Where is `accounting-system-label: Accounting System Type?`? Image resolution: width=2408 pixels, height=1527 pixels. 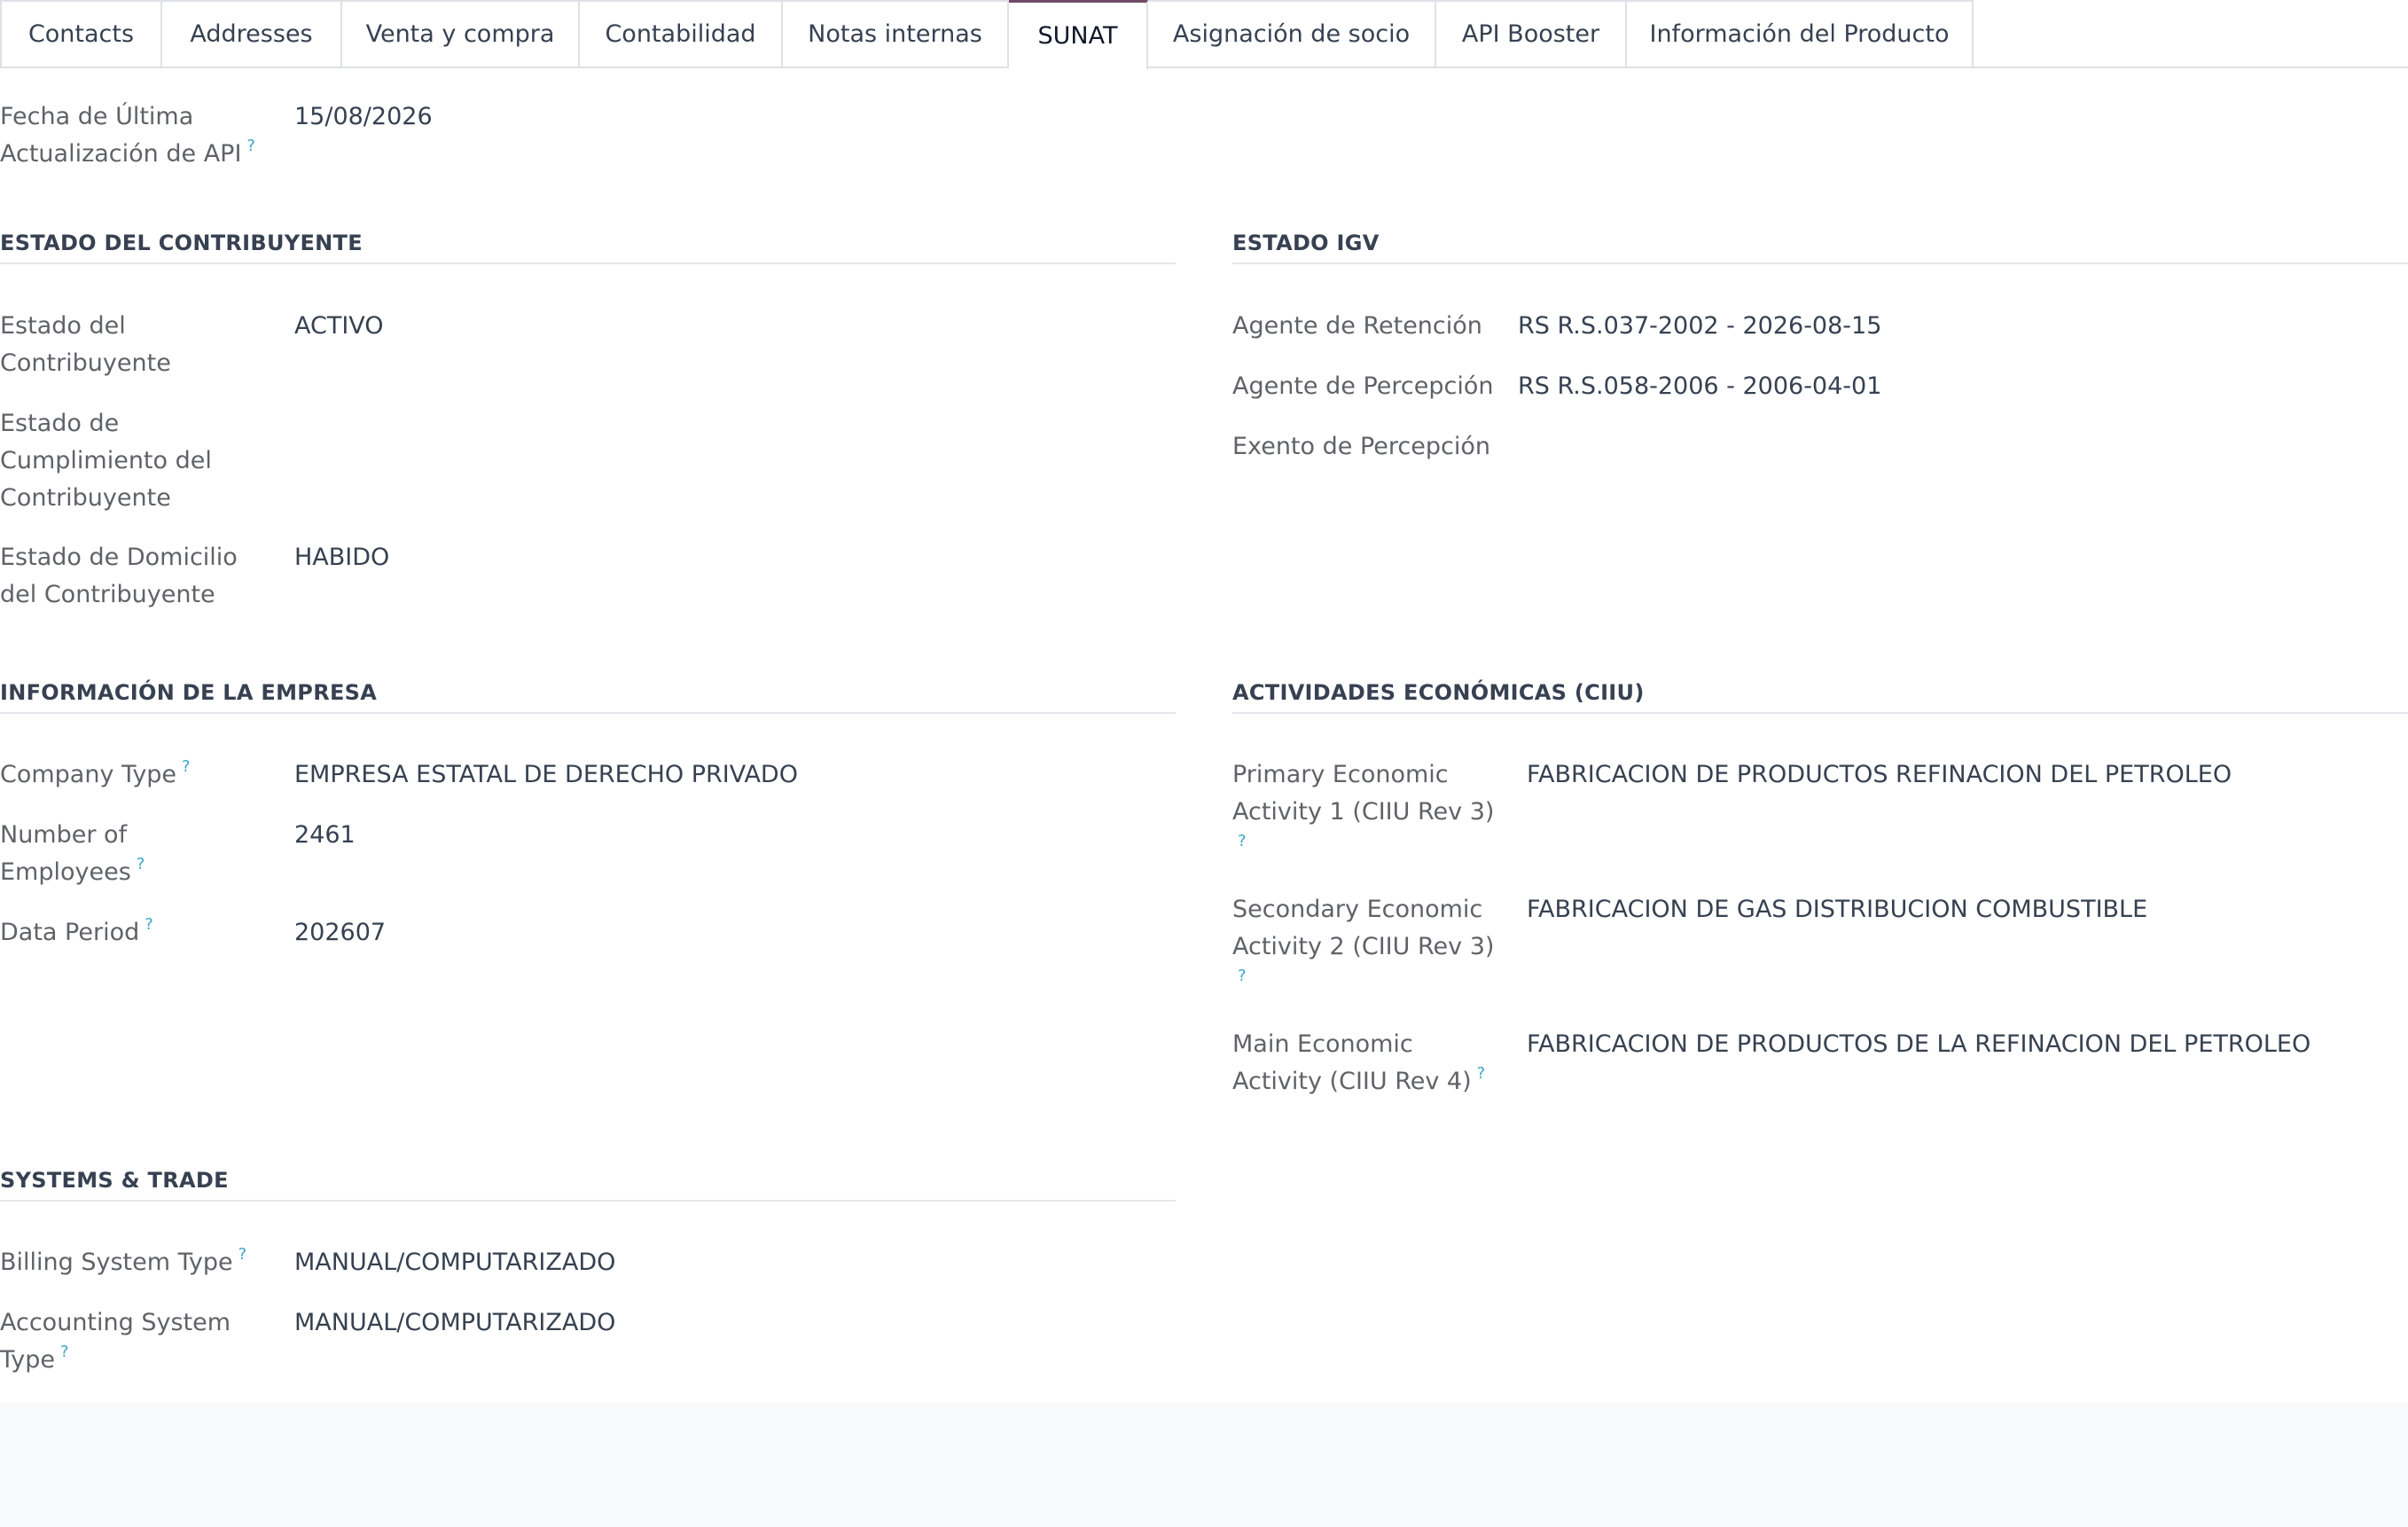
accounting-system-label: Accounting System Type? is located at coordinates (115, 1341).